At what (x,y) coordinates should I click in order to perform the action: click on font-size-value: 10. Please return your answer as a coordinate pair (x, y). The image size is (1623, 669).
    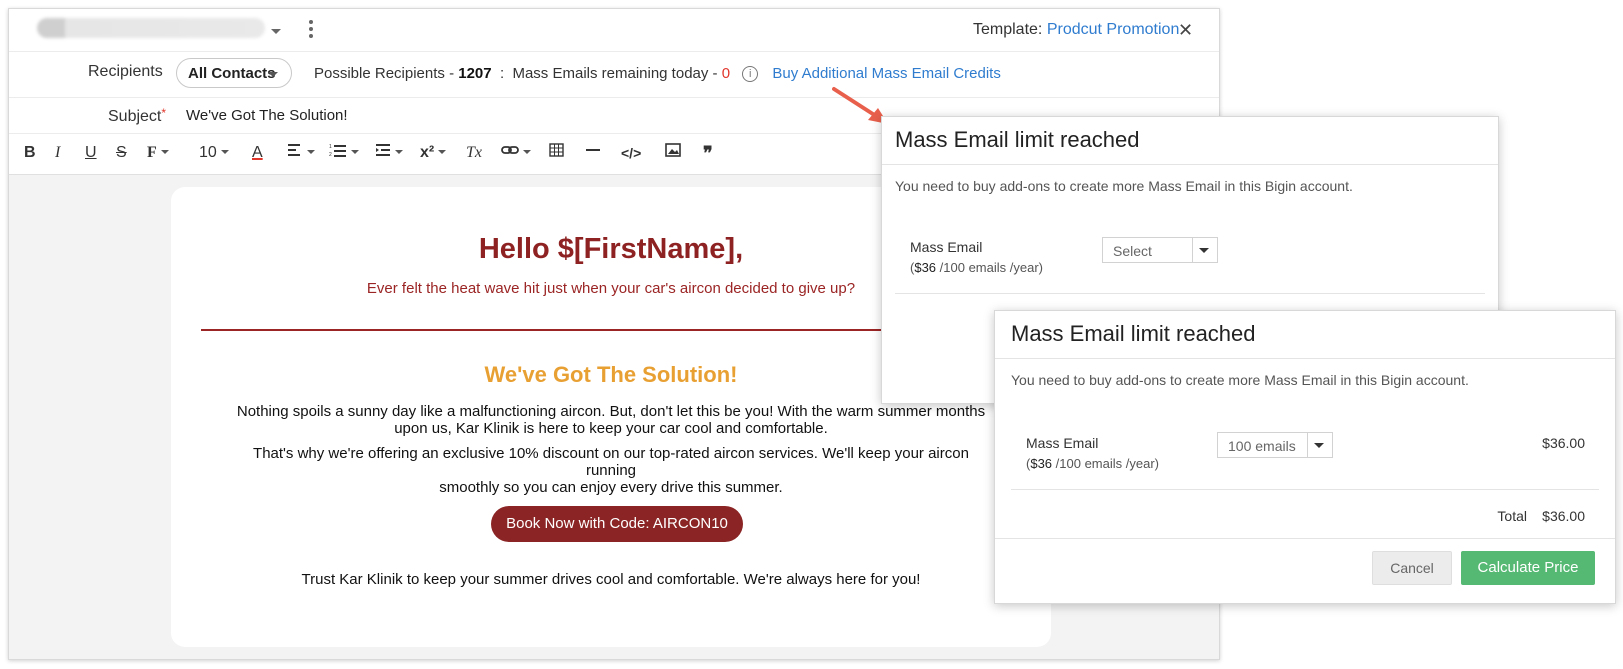
    Looking at the image, I should click on (208, 152).